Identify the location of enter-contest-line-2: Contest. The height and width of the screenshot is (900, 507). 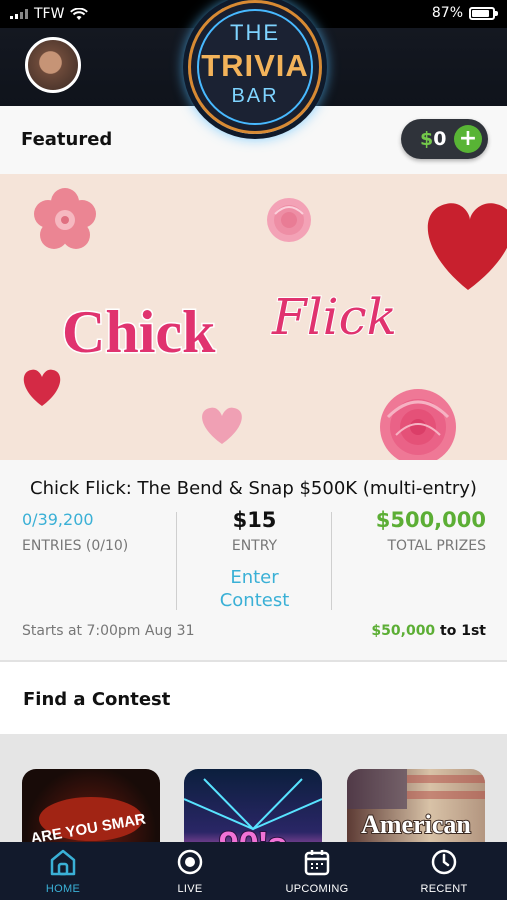
(254, 600).